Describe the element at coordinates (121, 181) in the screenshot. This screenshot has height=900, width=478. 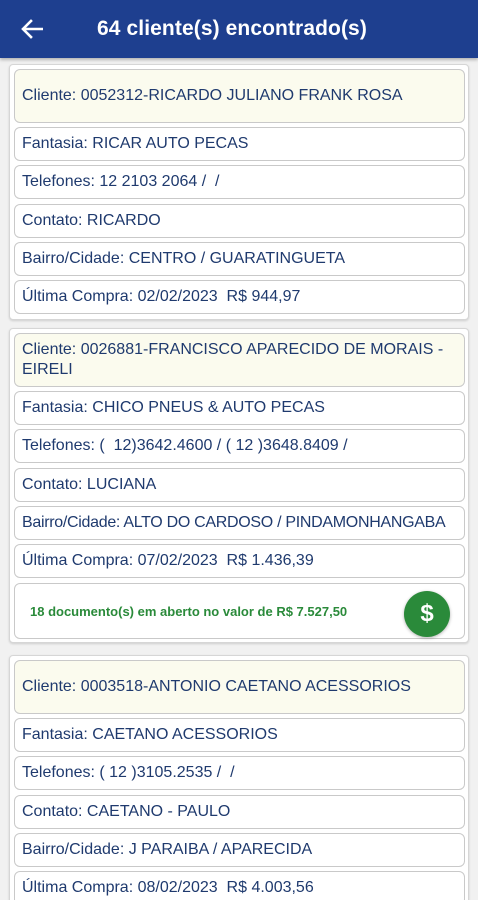
I see `telefones-value: Telefones: 12 2103 2064 / /` at that location.